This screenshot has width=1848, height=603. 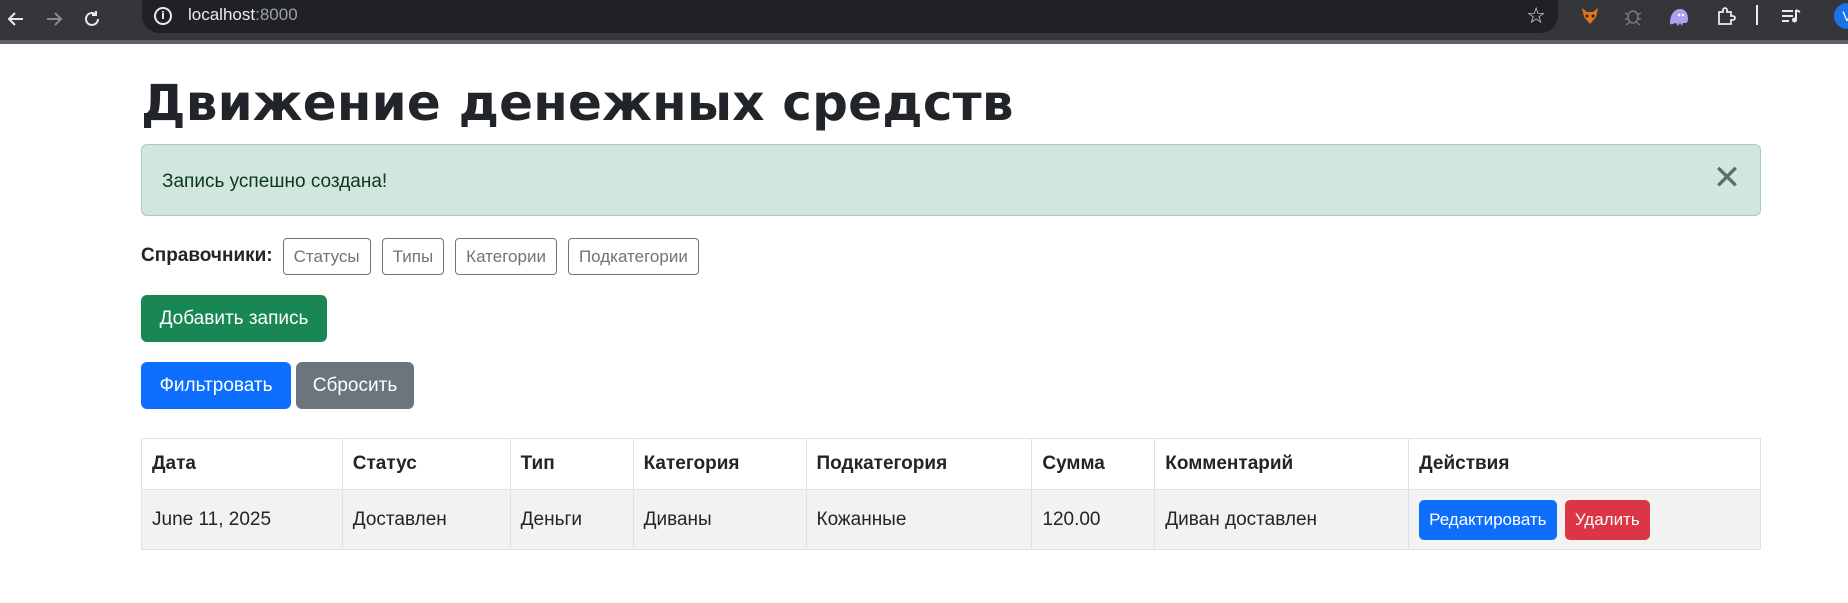 What do you see at coordinates (951, 180) in the screenshot?
I see `success-alert: Запись успешно создана! ✕` at bounding box center [951, 180].